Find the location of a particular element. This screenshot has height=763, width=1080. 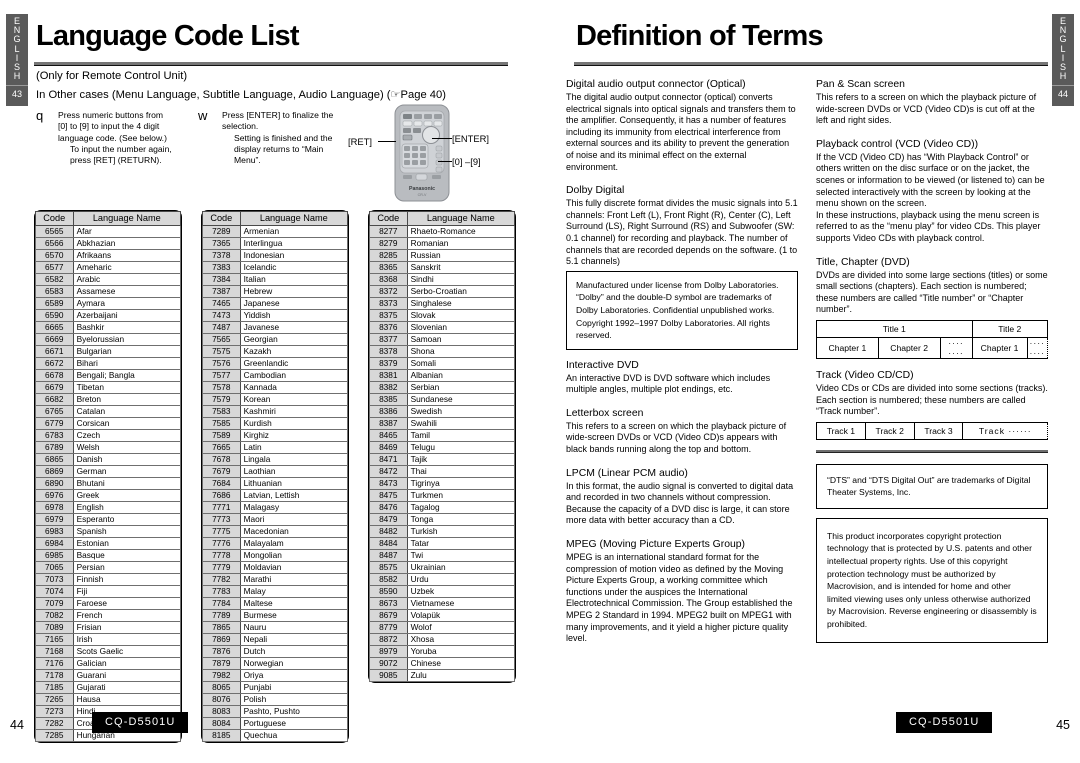

code-table-row: 6978 English is located at coordinates (108, 507).